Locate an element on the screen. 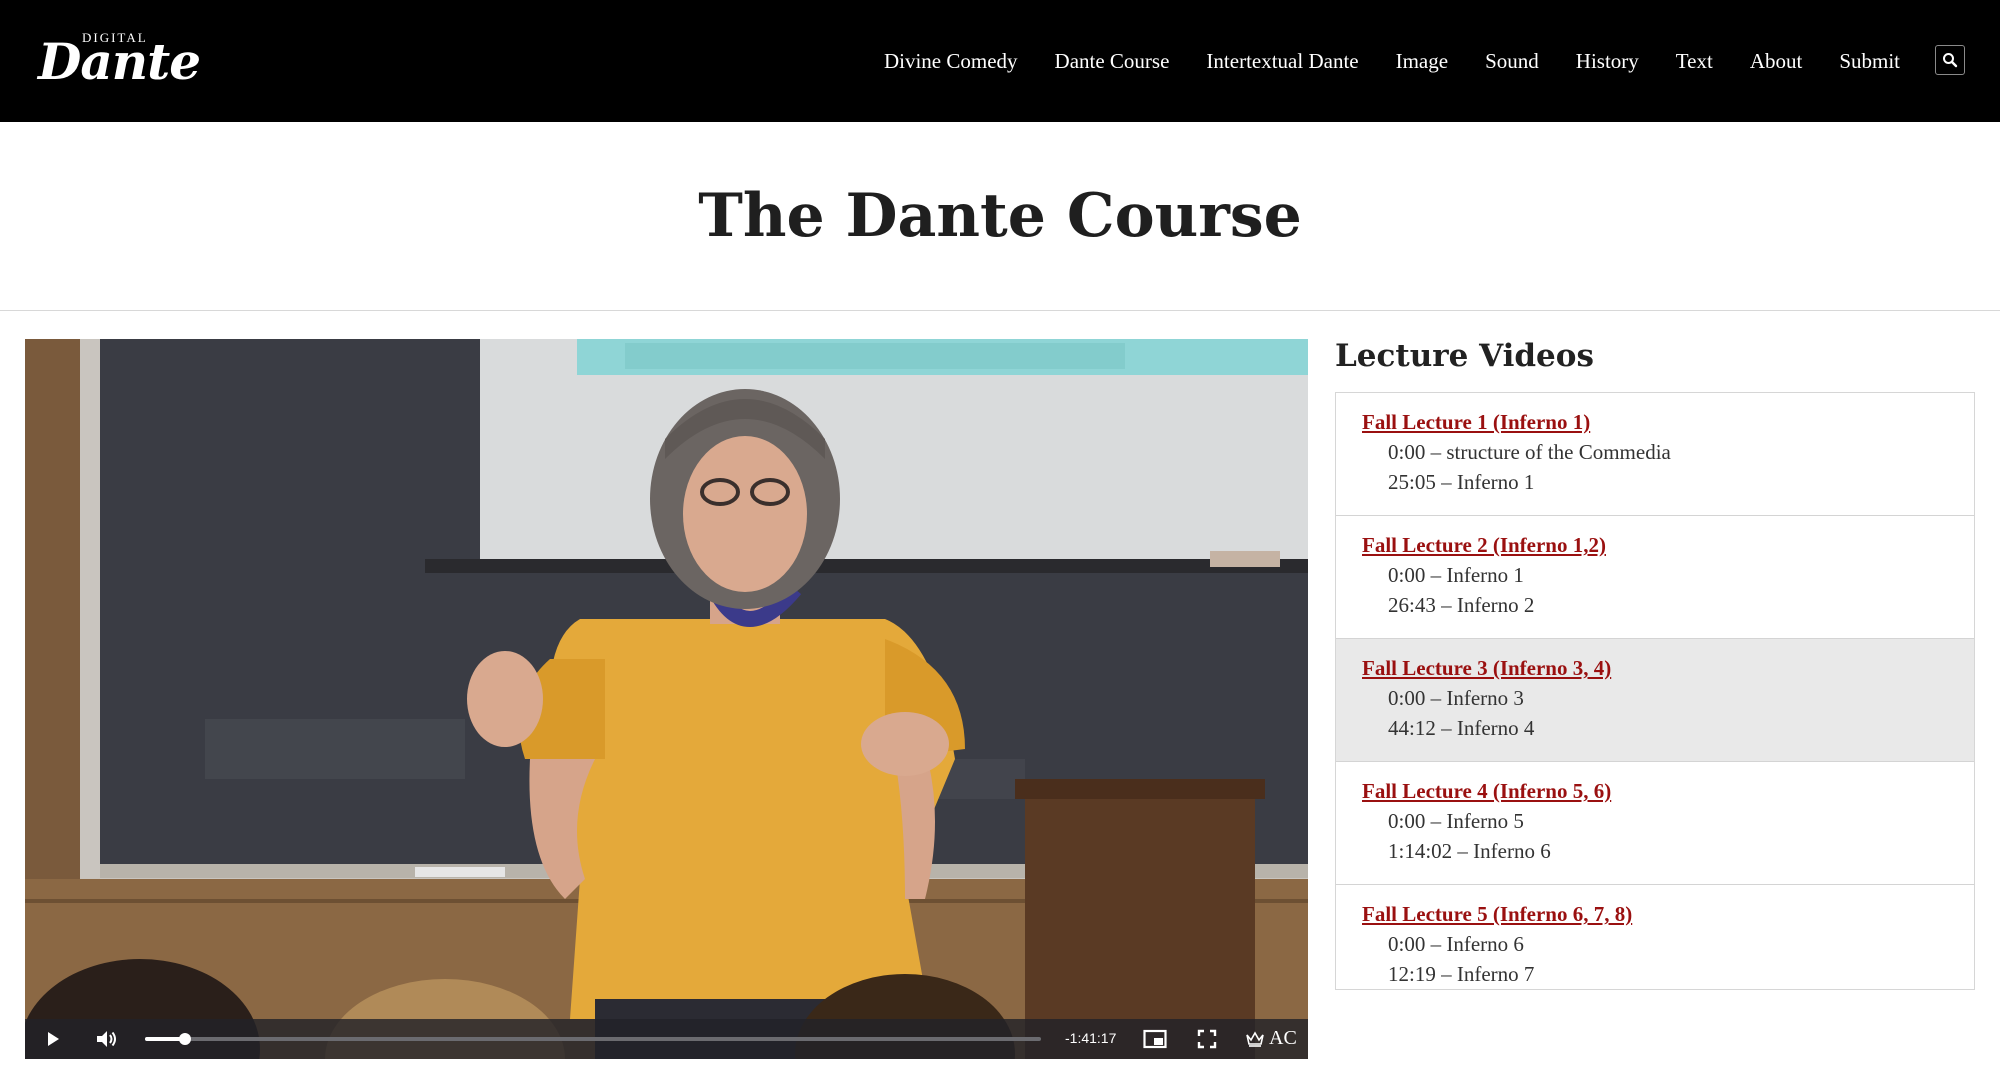 The height and width of the screenshot is (1086, 2000). page-title: The Dante Course is located at coordinates (1000, 216).